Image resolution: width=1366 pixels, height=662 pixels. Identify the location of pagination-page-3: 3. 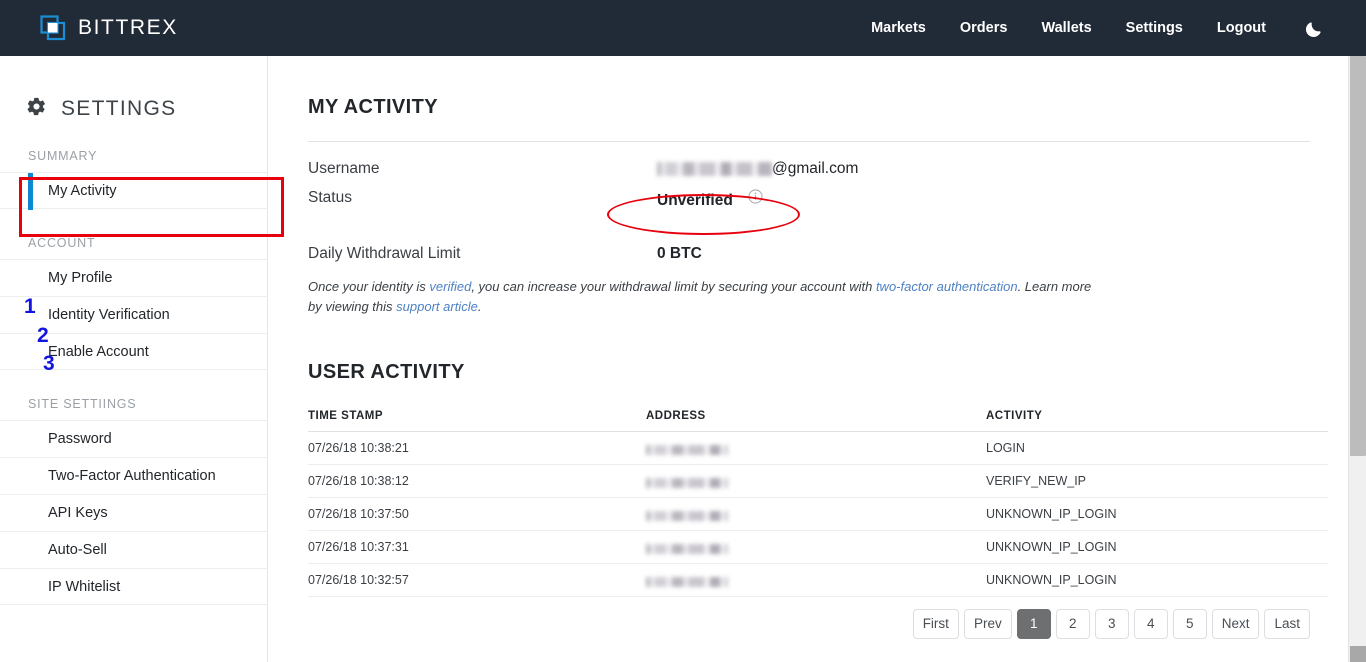
(1111, 624).